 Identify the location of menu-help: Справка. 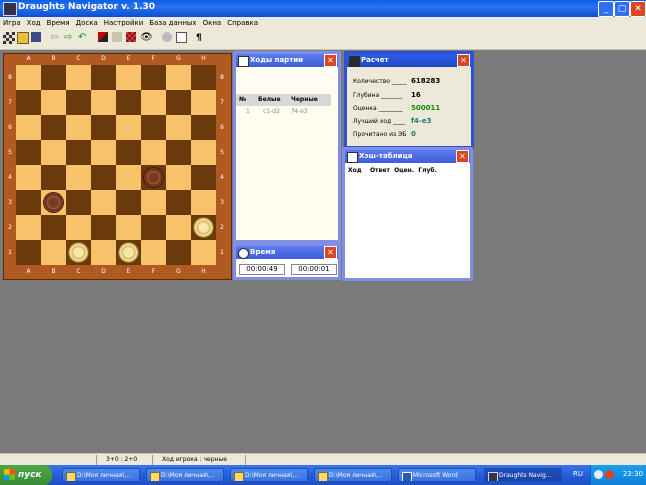
(242, 23).